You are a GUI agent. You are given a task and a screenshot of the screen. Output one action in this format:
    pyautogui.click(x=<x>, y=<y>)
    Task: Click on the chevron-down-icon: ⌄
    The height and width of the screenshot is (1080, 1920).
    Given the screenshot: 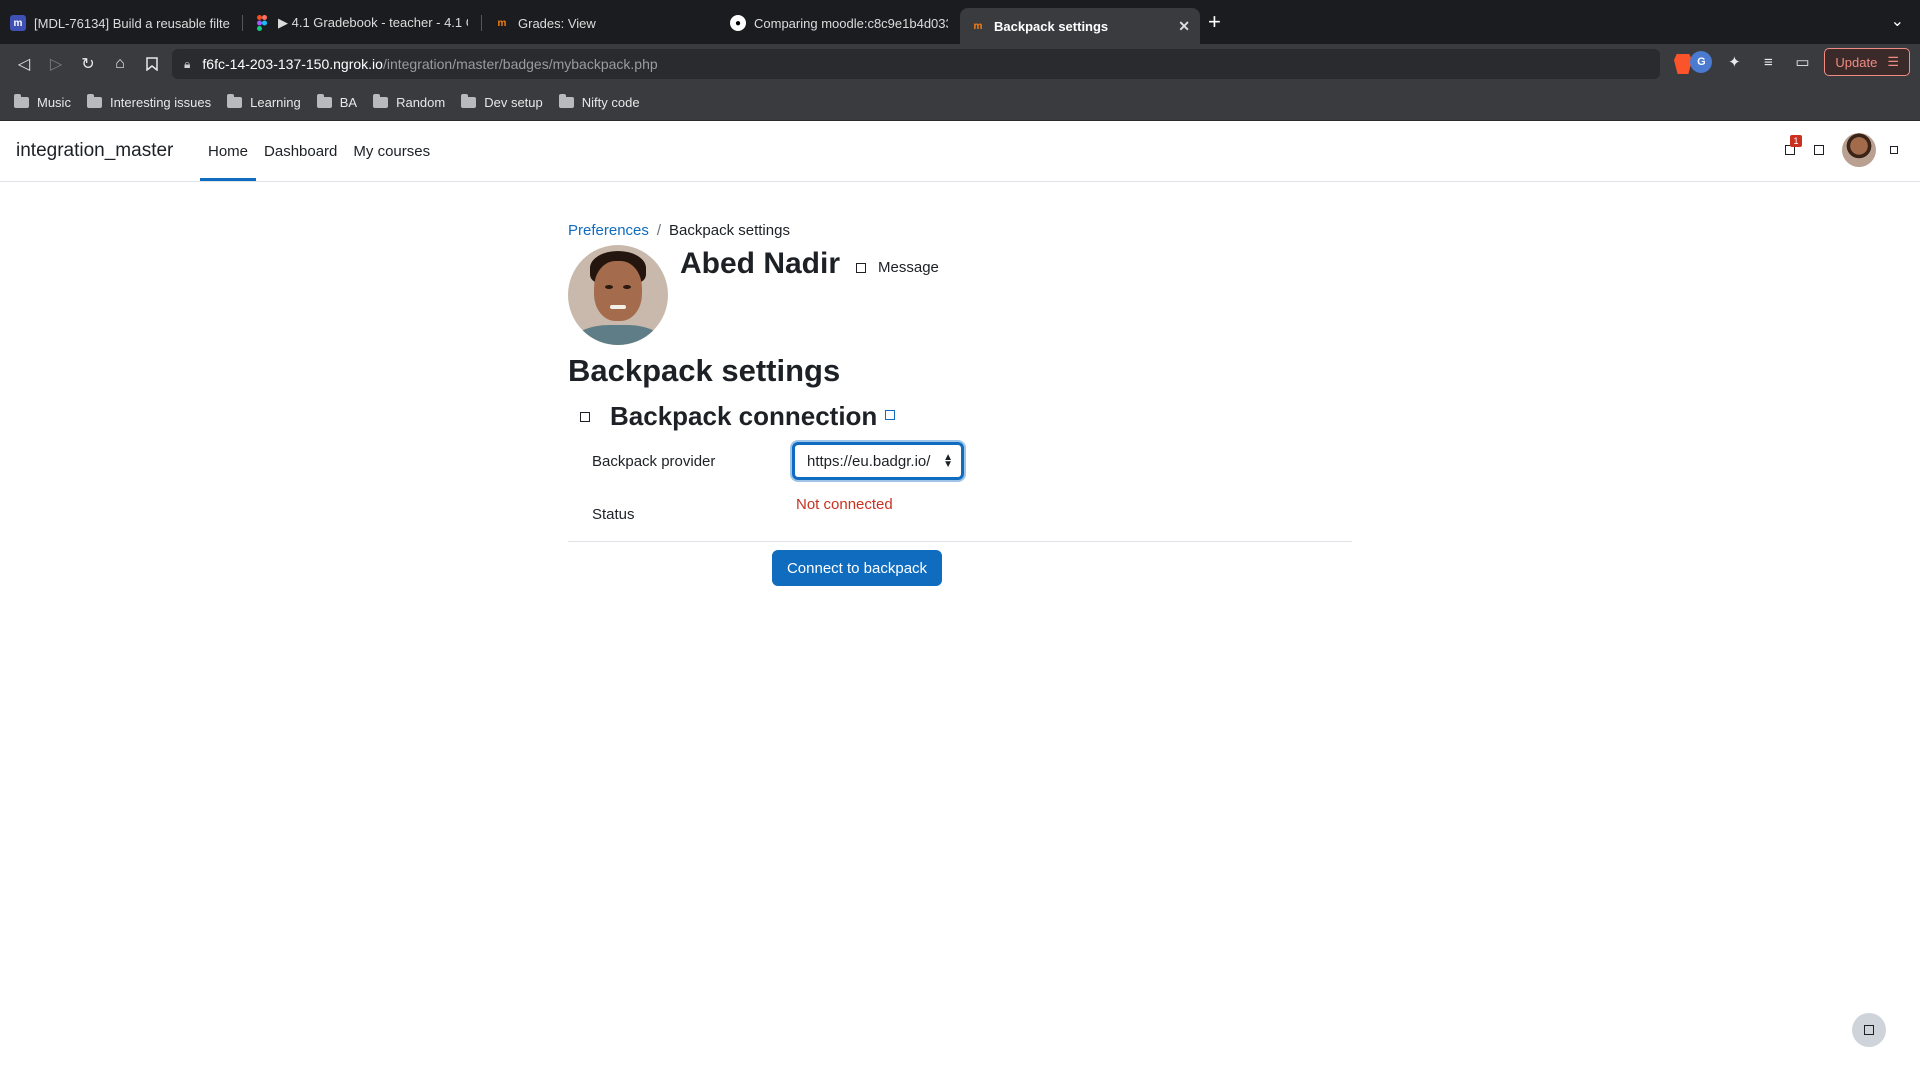 What is the action you would take?
    pyautogui.click(x=1897, y=22)
    